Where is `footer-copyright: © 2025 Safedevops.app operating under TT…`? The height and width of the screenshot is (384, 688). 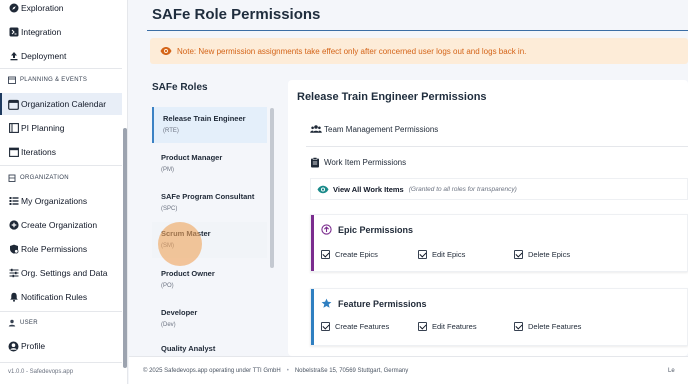 footer-copyright: © 2025 Safedevops.app operating under TT… is located at coordinates (212, 370).